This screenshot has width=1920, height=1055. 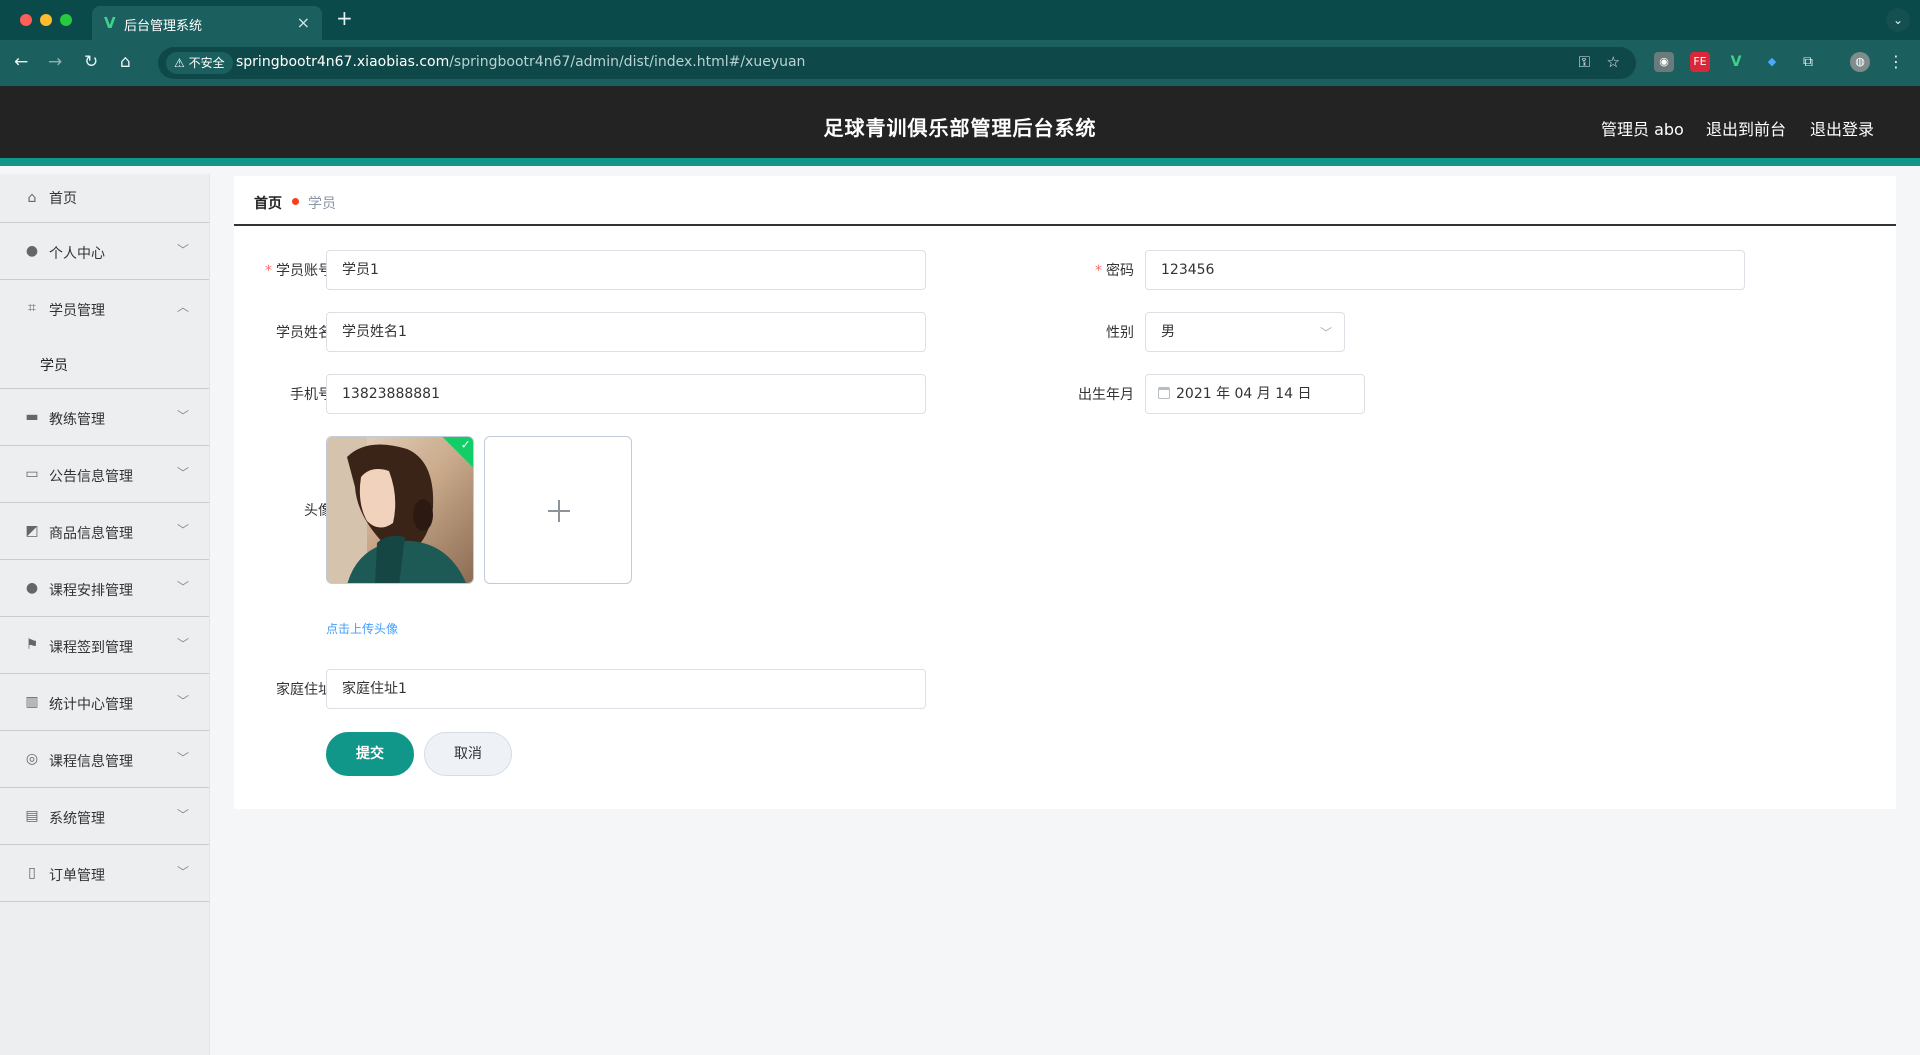 I want to click on sidebar-subitem-student: 学员, so click(x=104, y=363).